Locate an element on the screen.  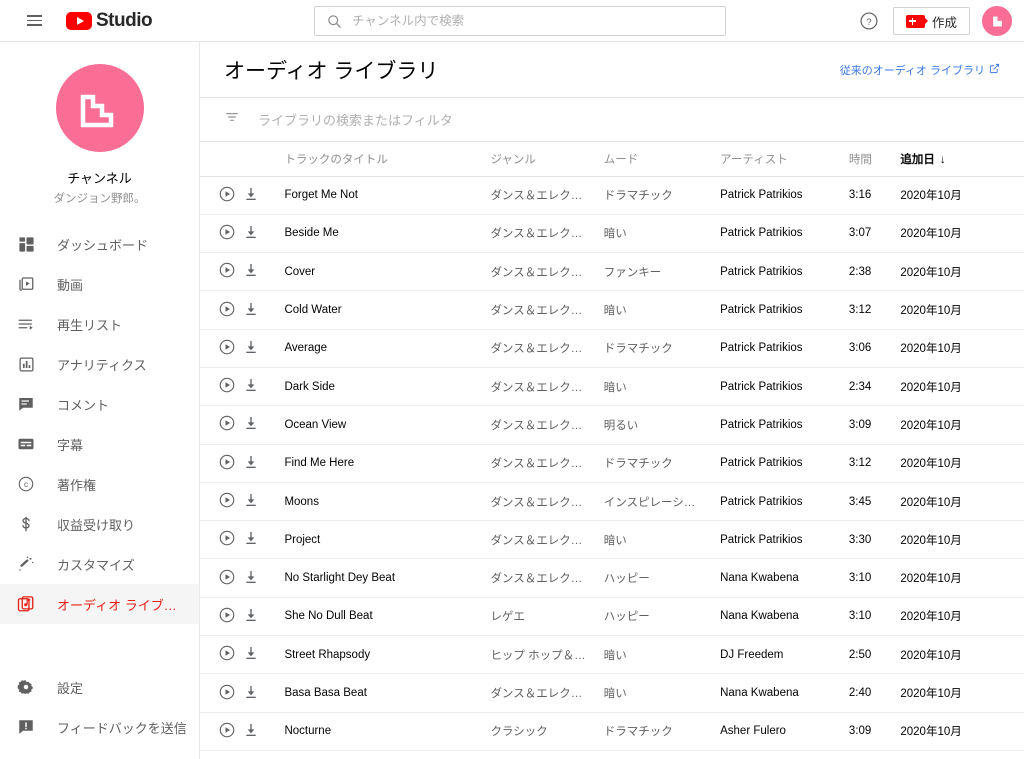
sidebar-item-subtitles: 字幕 is located at coordinates (99, 444).